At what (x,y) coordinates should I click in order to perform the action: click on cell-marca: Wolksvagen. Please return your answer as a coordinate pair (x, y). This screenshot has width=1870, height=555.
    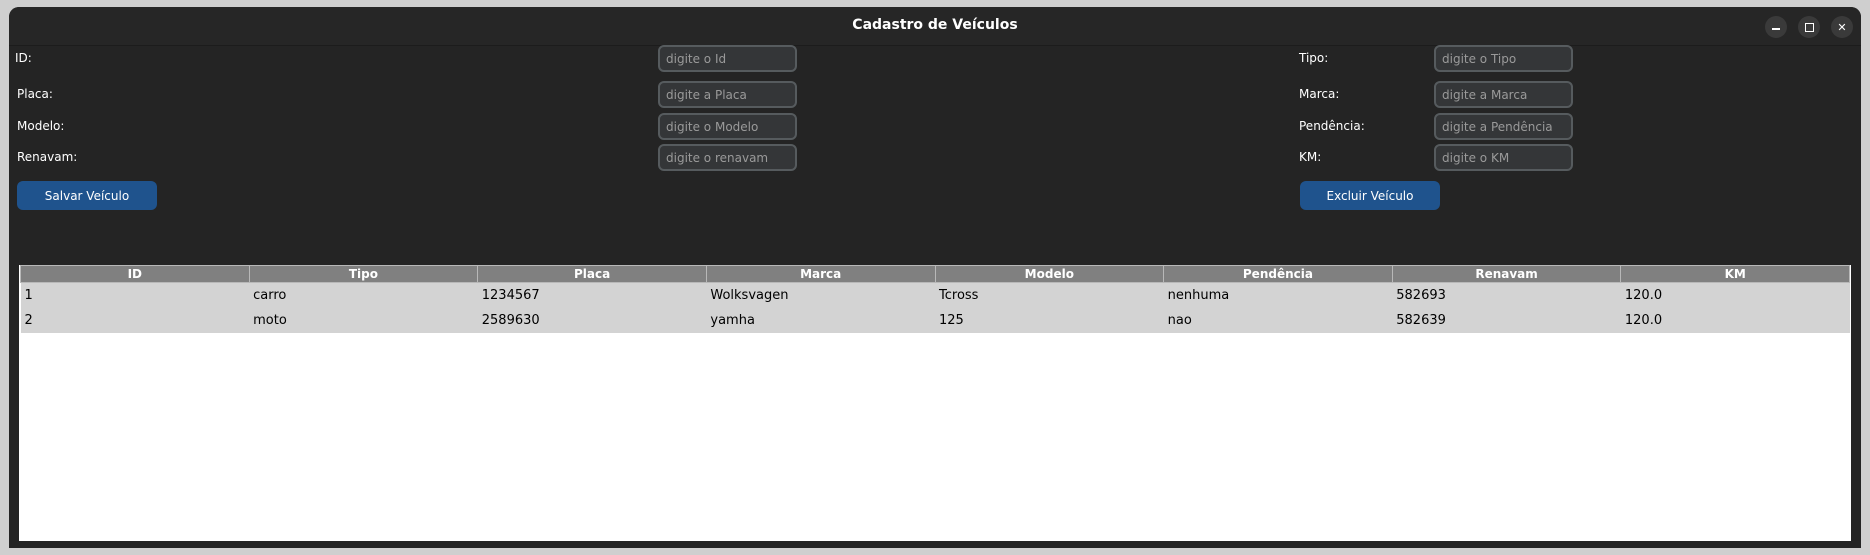
    Looking at the image, I should click on (820, 295).